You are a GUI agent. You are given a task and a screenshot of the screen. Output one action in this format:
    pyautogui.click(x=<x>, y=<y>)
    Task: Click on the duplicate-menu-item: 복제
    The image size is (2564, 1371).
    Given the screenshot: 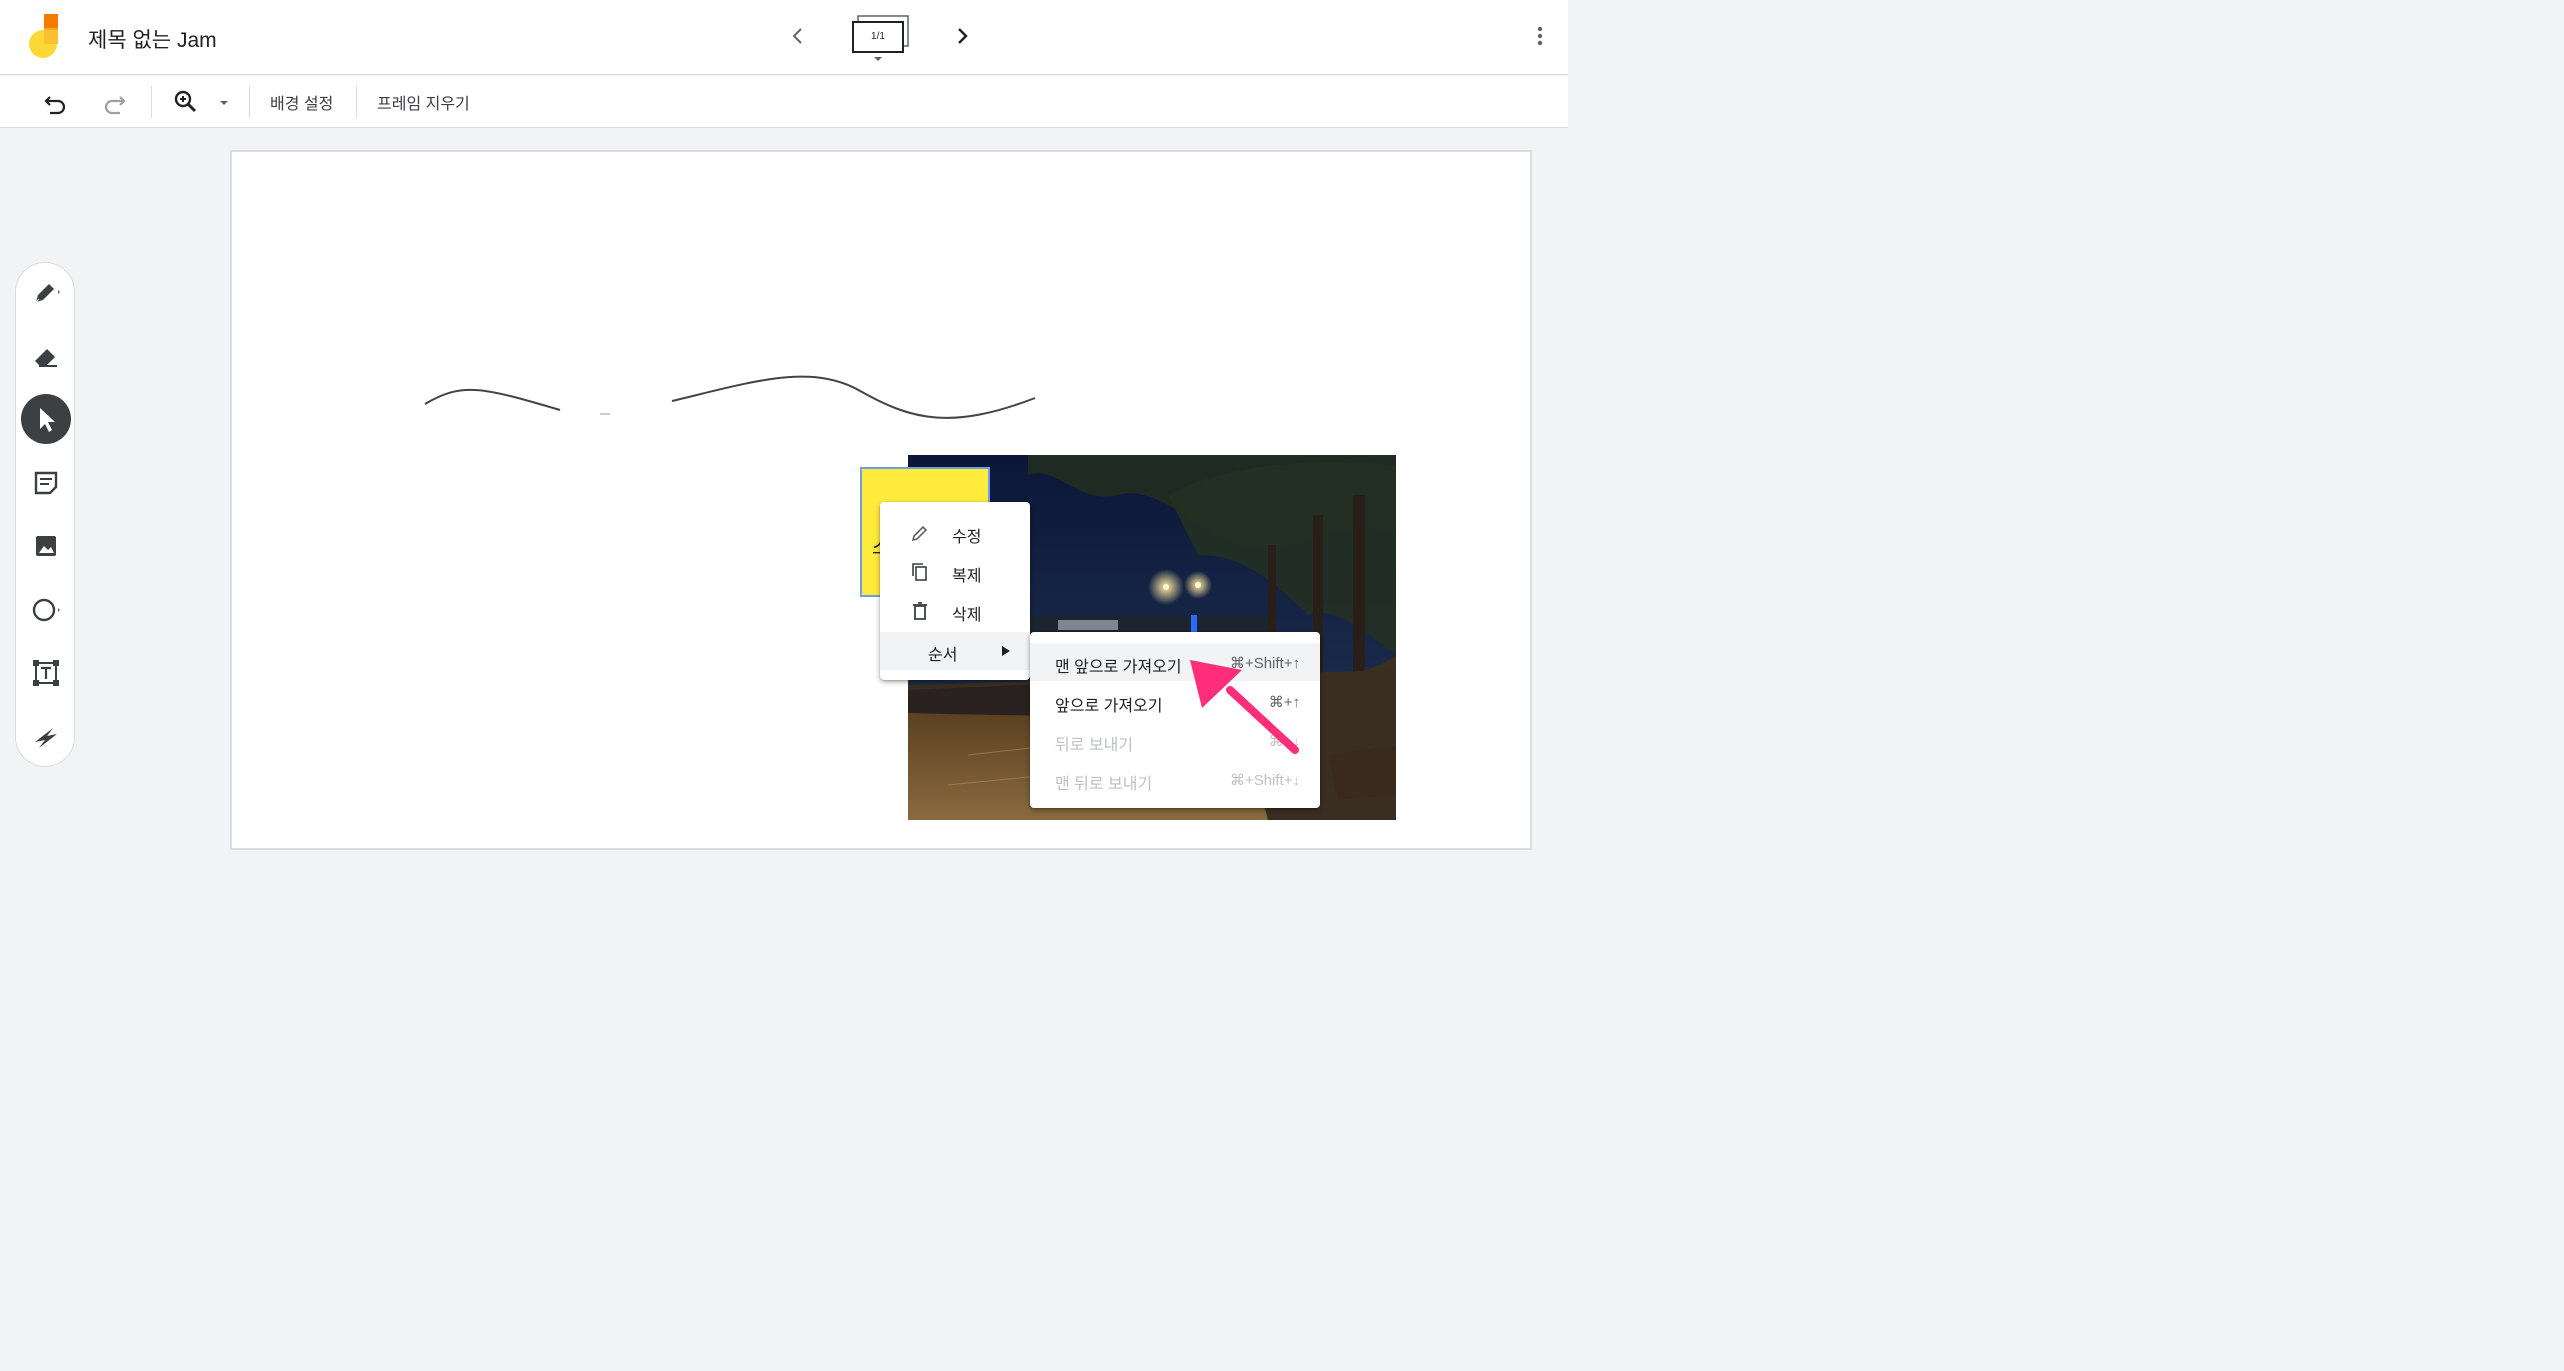 What is the action you would take?
    pyautogui.click(x=955, y=572)
    